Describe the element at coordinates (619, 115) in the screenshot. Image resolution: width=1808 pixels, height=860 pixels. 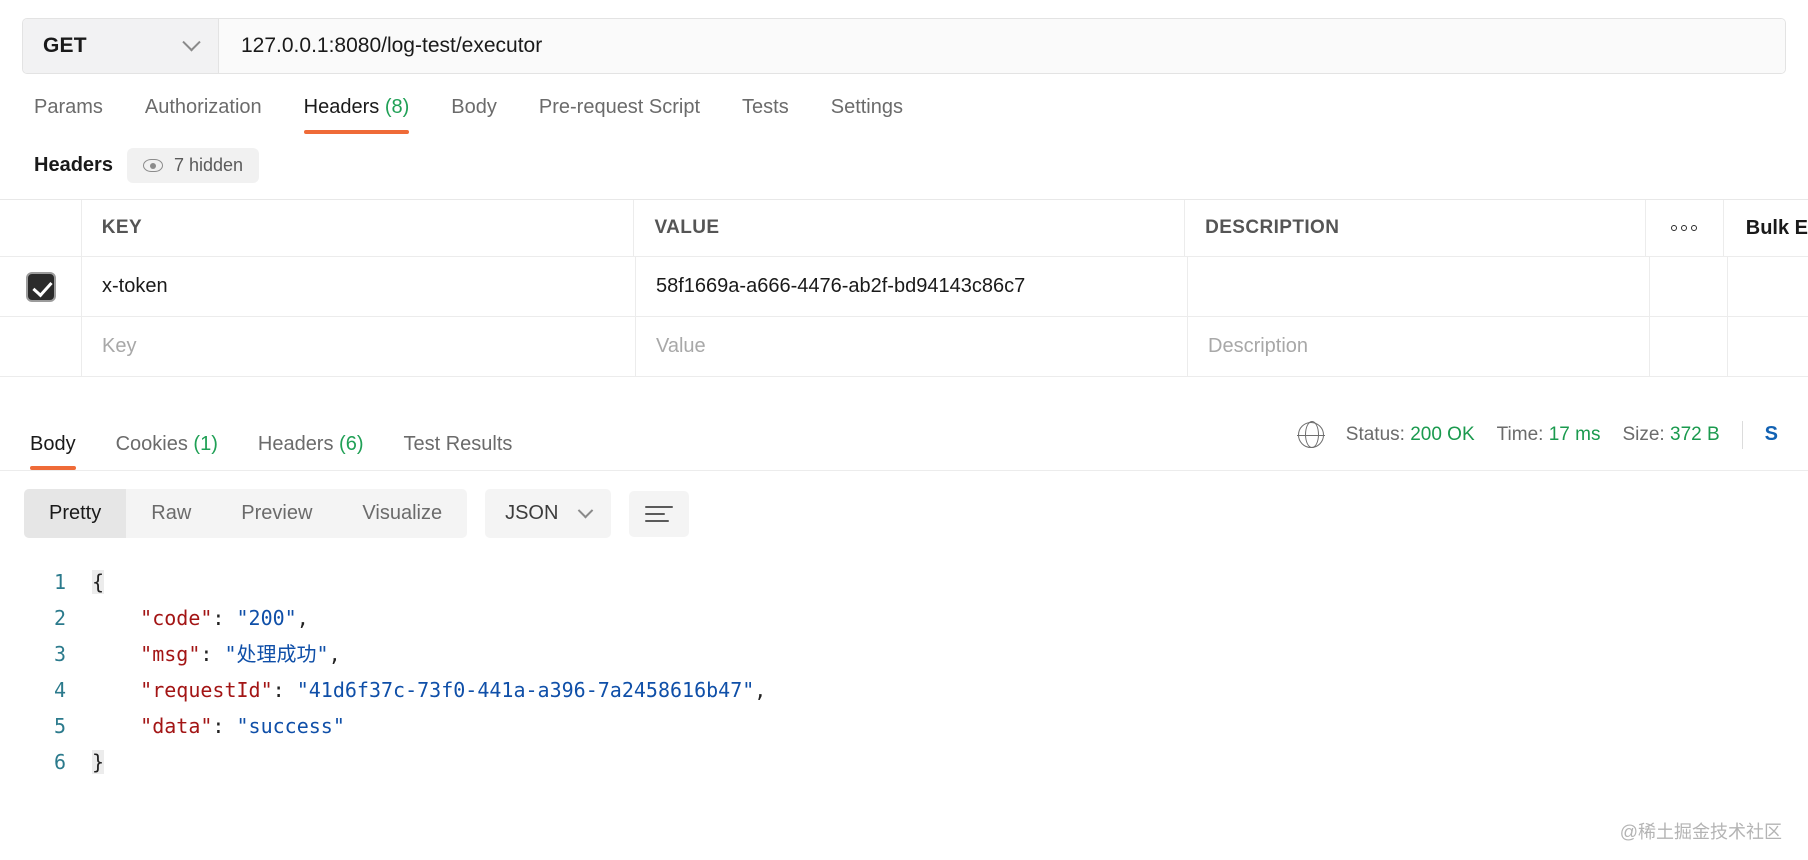
I see `tab-pre-request-script: Pre-request Script` at that location.